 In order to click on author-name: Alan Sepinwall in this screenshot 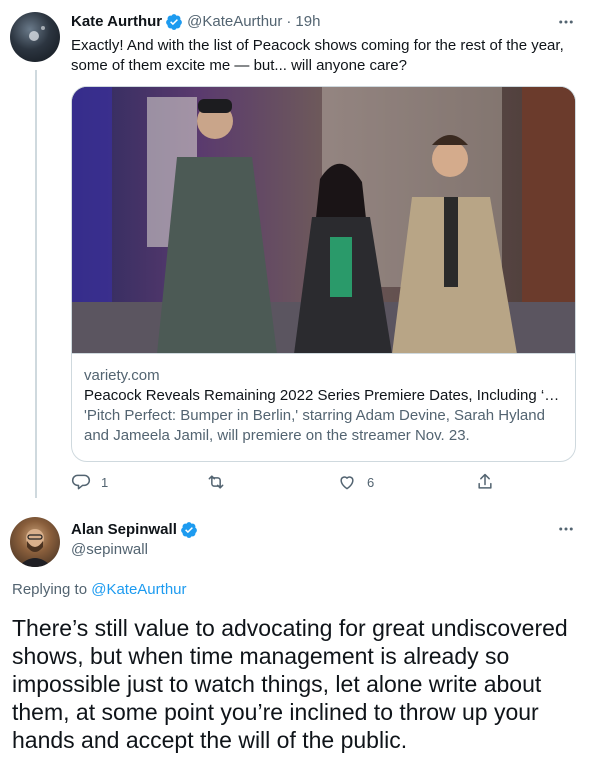, I will do `click(124, 530)`.